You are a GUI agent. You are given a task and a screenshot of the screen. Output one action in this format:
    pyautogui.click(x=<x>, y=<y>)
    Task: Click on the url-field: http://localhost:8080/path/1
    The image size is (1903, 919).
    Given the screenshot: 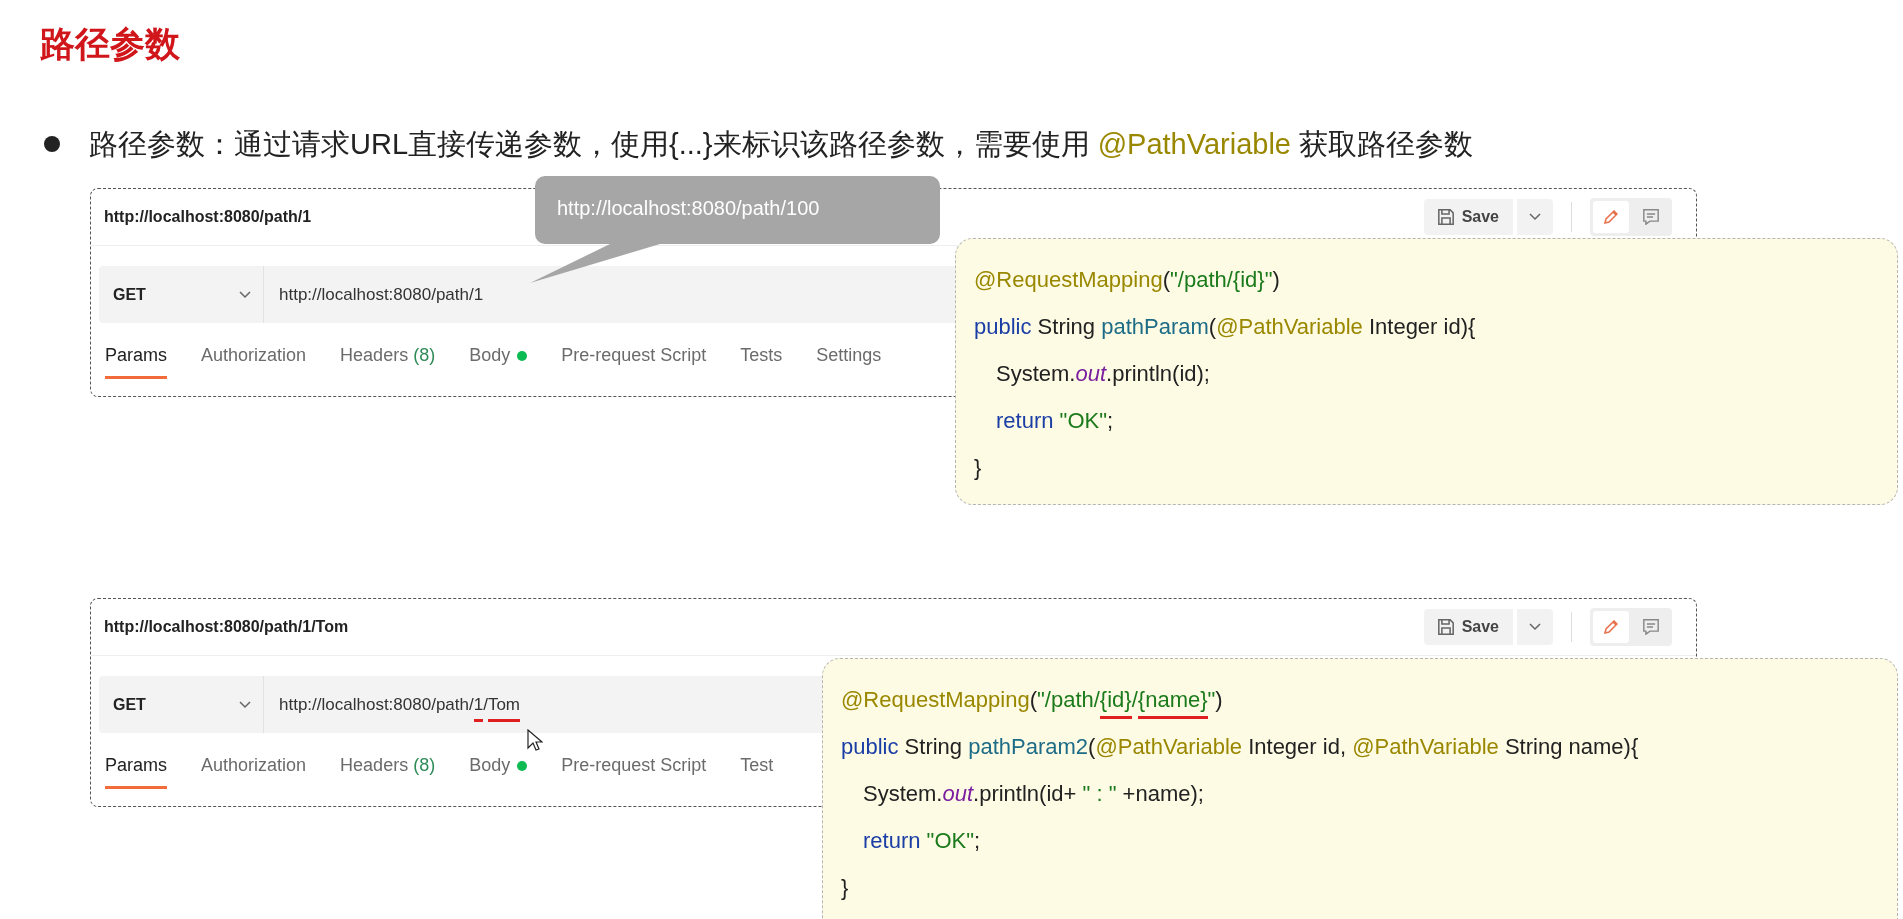 What is the action you would take?
    pyautogui.click(x=374, y=294)
    